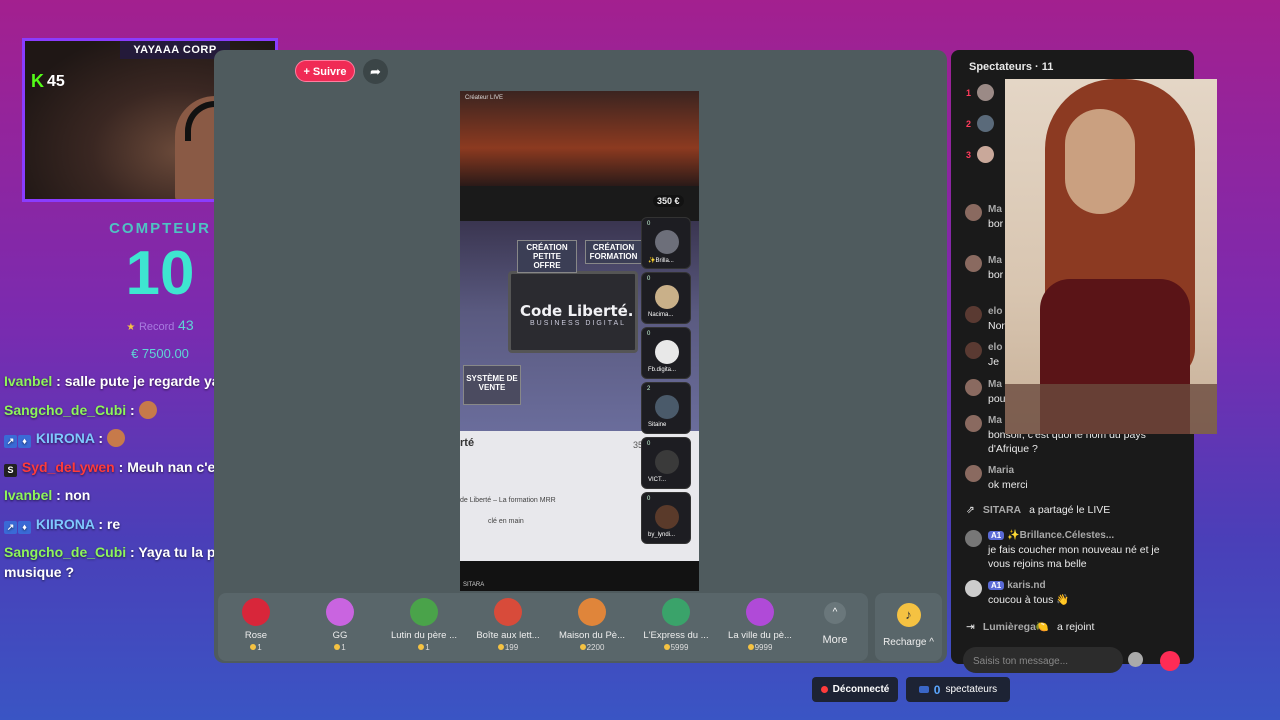 This screenshot has width=1280, height=720. What do you see at coordinates (1135, 659) in the screenshot?
I see `emoji-icon` at bounding box center [1135, 659].